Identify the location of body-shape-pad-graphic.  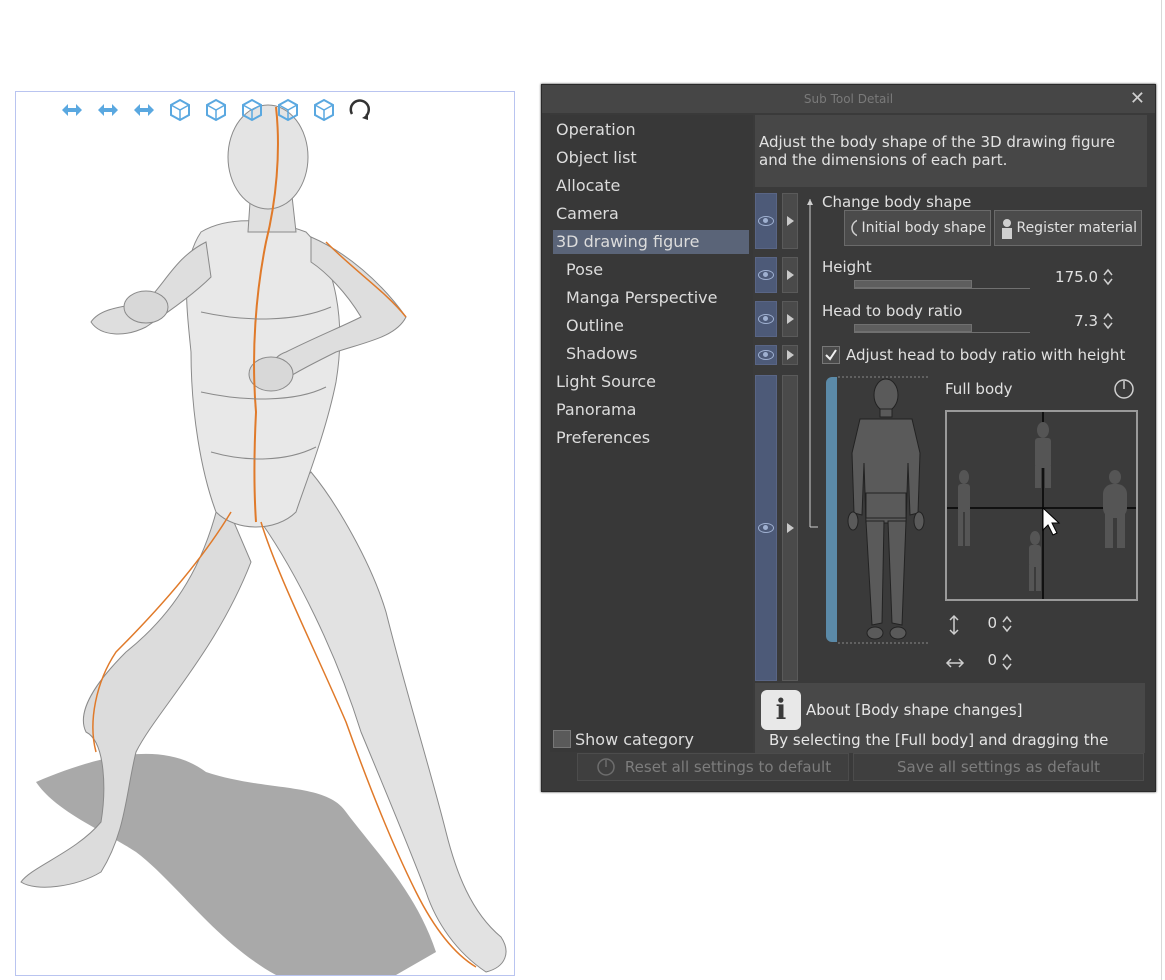
(1041, 505).